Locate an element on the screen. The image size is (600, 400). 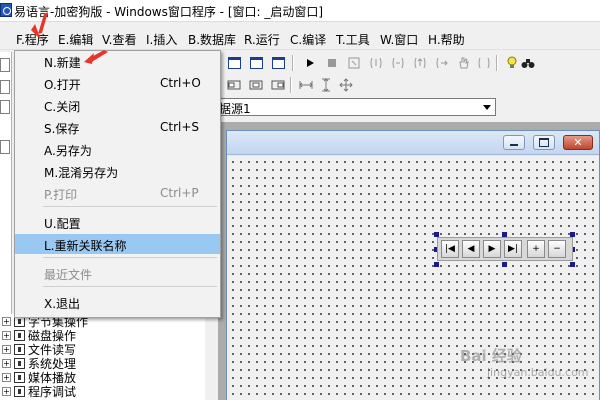
menu-tools: T.工具 is located at coordinates (353, 39).